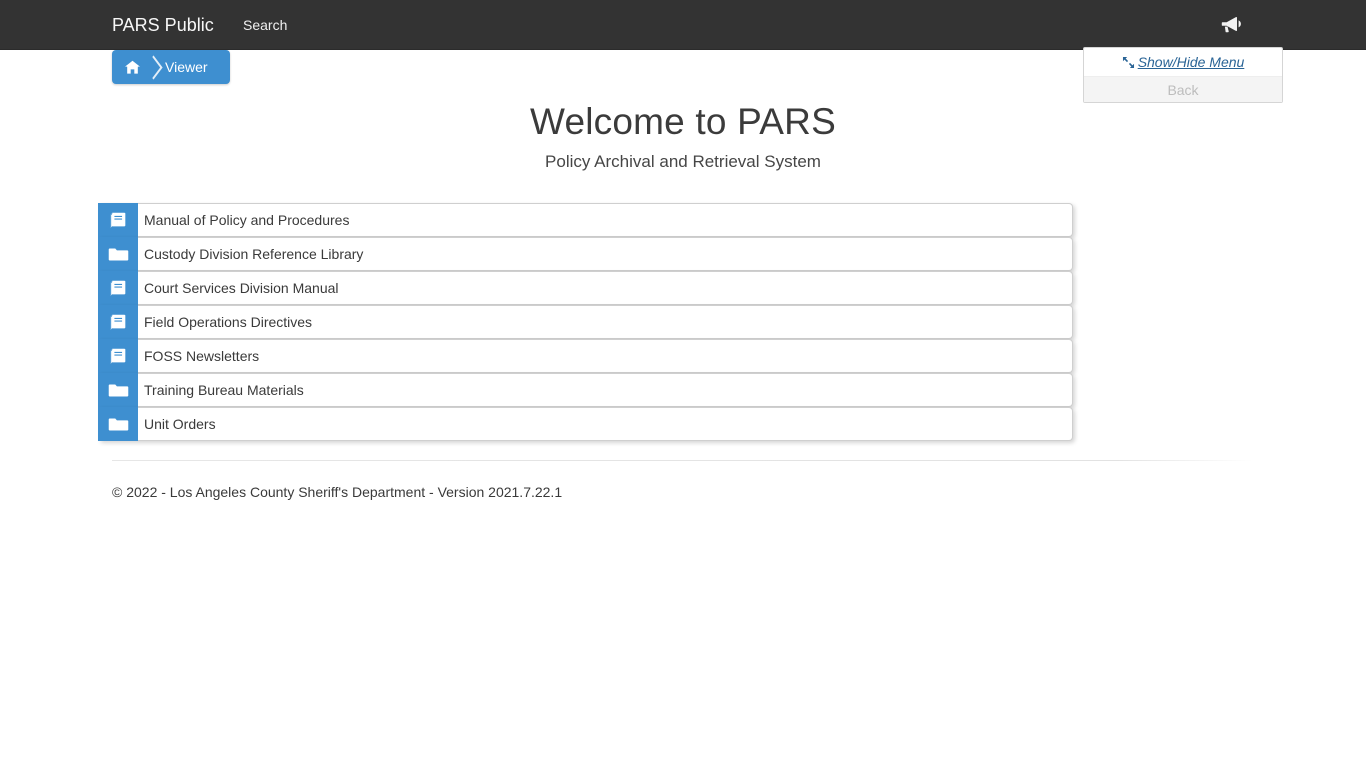 The image size is (1366, 768). I want to click on expand-collapse-arrows-icon, so click(1128, 62).